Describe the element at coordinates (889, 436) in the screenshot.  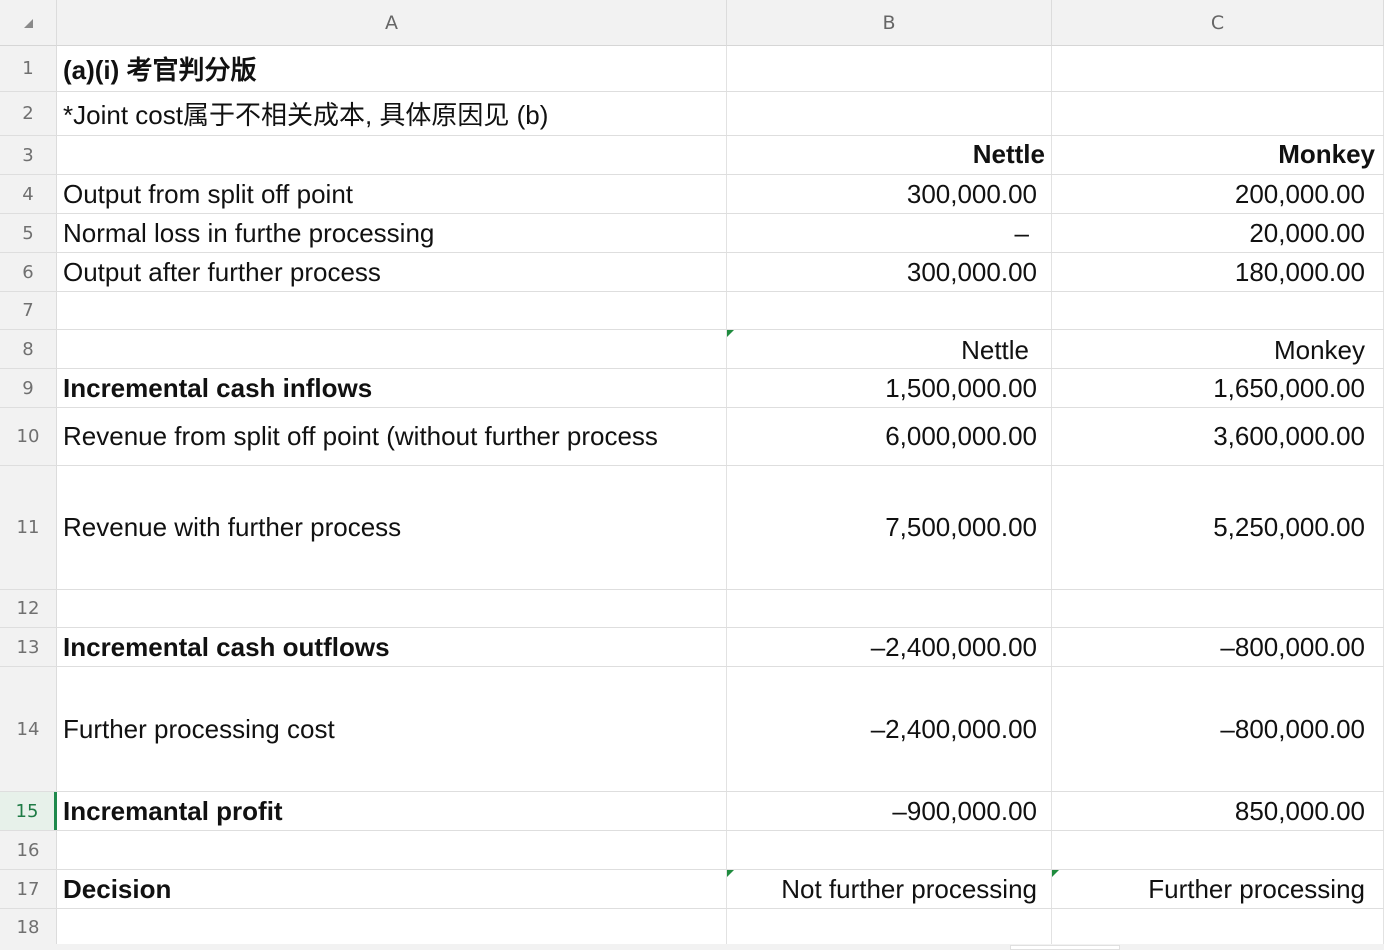
I see `cell-b10: 6,000,000.00` at that location.